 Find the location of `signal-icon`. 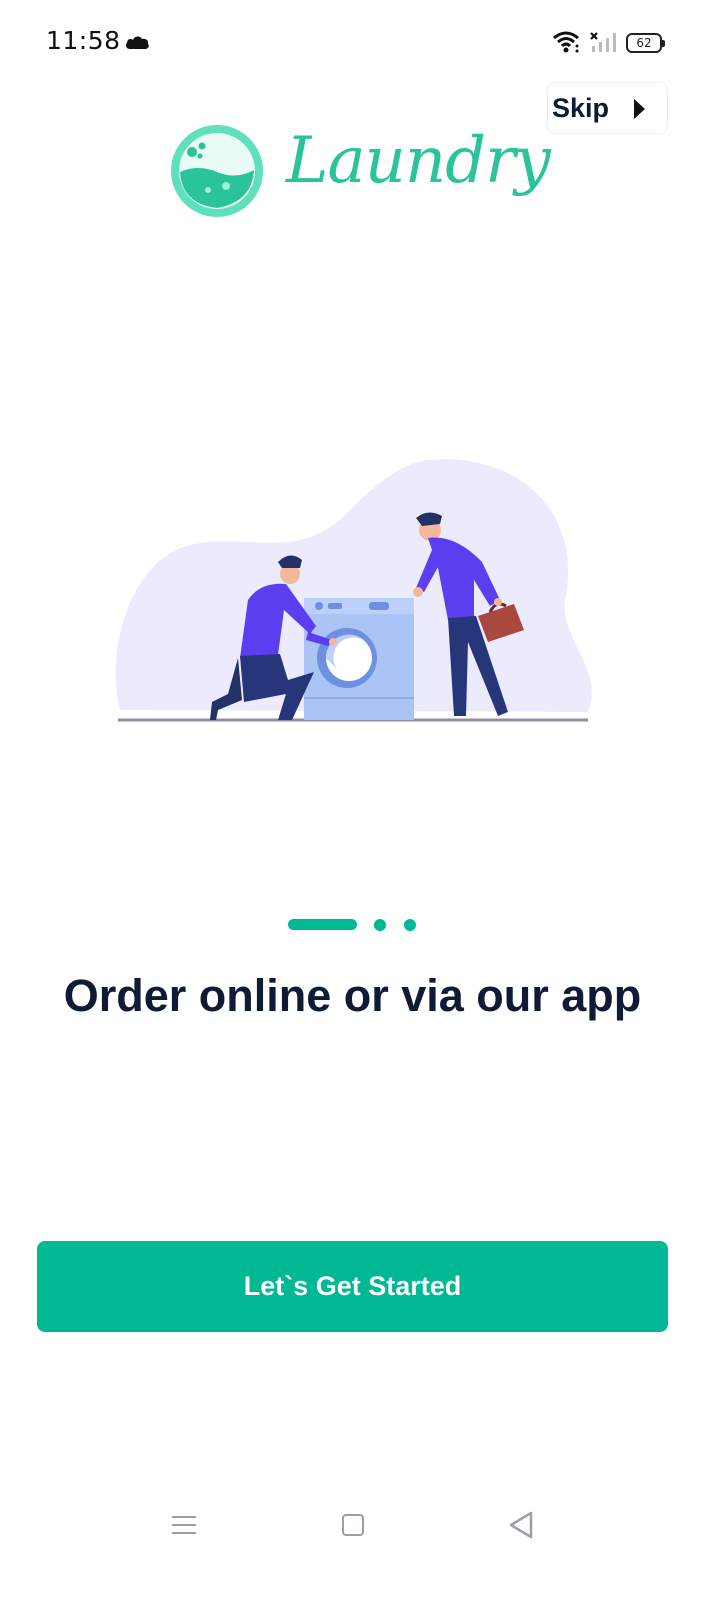

signal-icon is located at coordinates (603, 42).